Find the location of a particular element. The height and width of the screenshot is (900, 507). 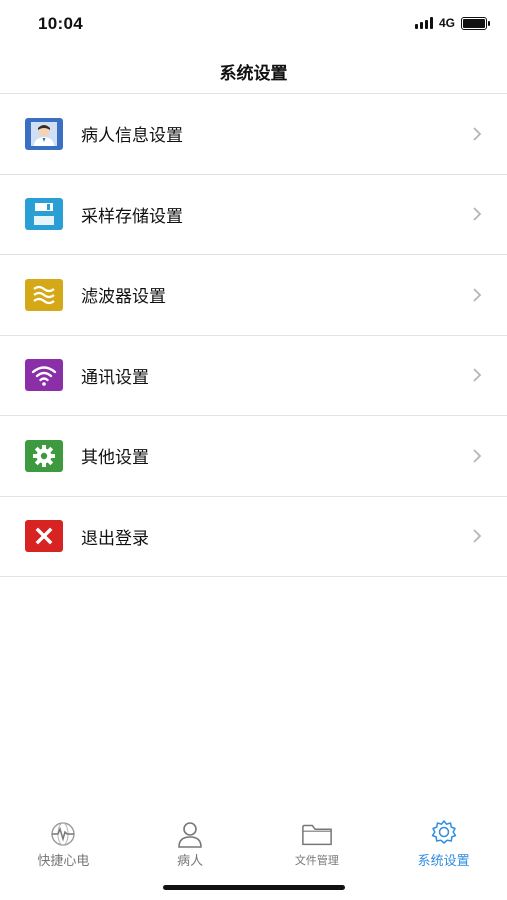

tab-patient: 病人 is located at coordinates (190, 842).